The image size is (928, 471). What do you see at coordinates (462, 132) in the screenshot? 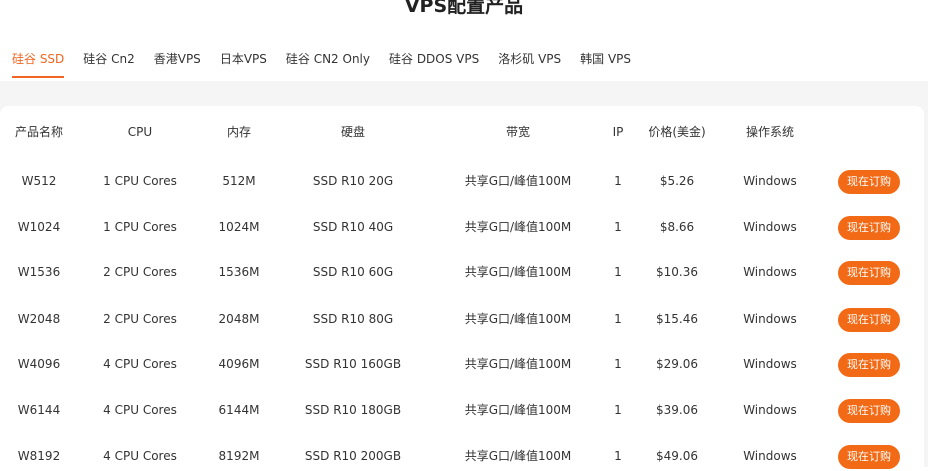
I see `table-header-row: 产品名称 CPU 内存 硬盘 带宽 IP 价格(美金) 操作系统` at bounding box center [462, 132].